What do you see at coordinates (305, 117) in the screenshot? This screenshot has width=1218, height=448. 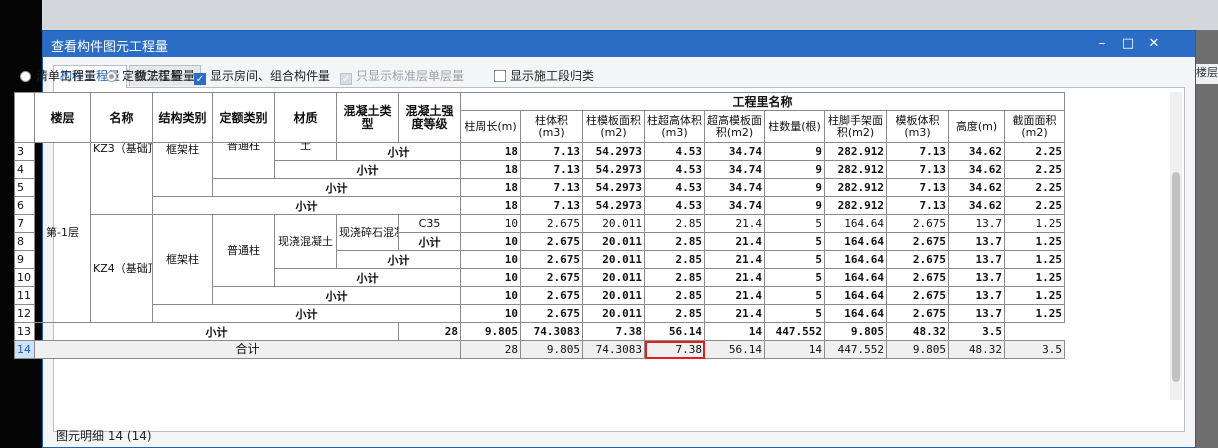 I see `header-material: 材质` at bounding box center [305, 117].